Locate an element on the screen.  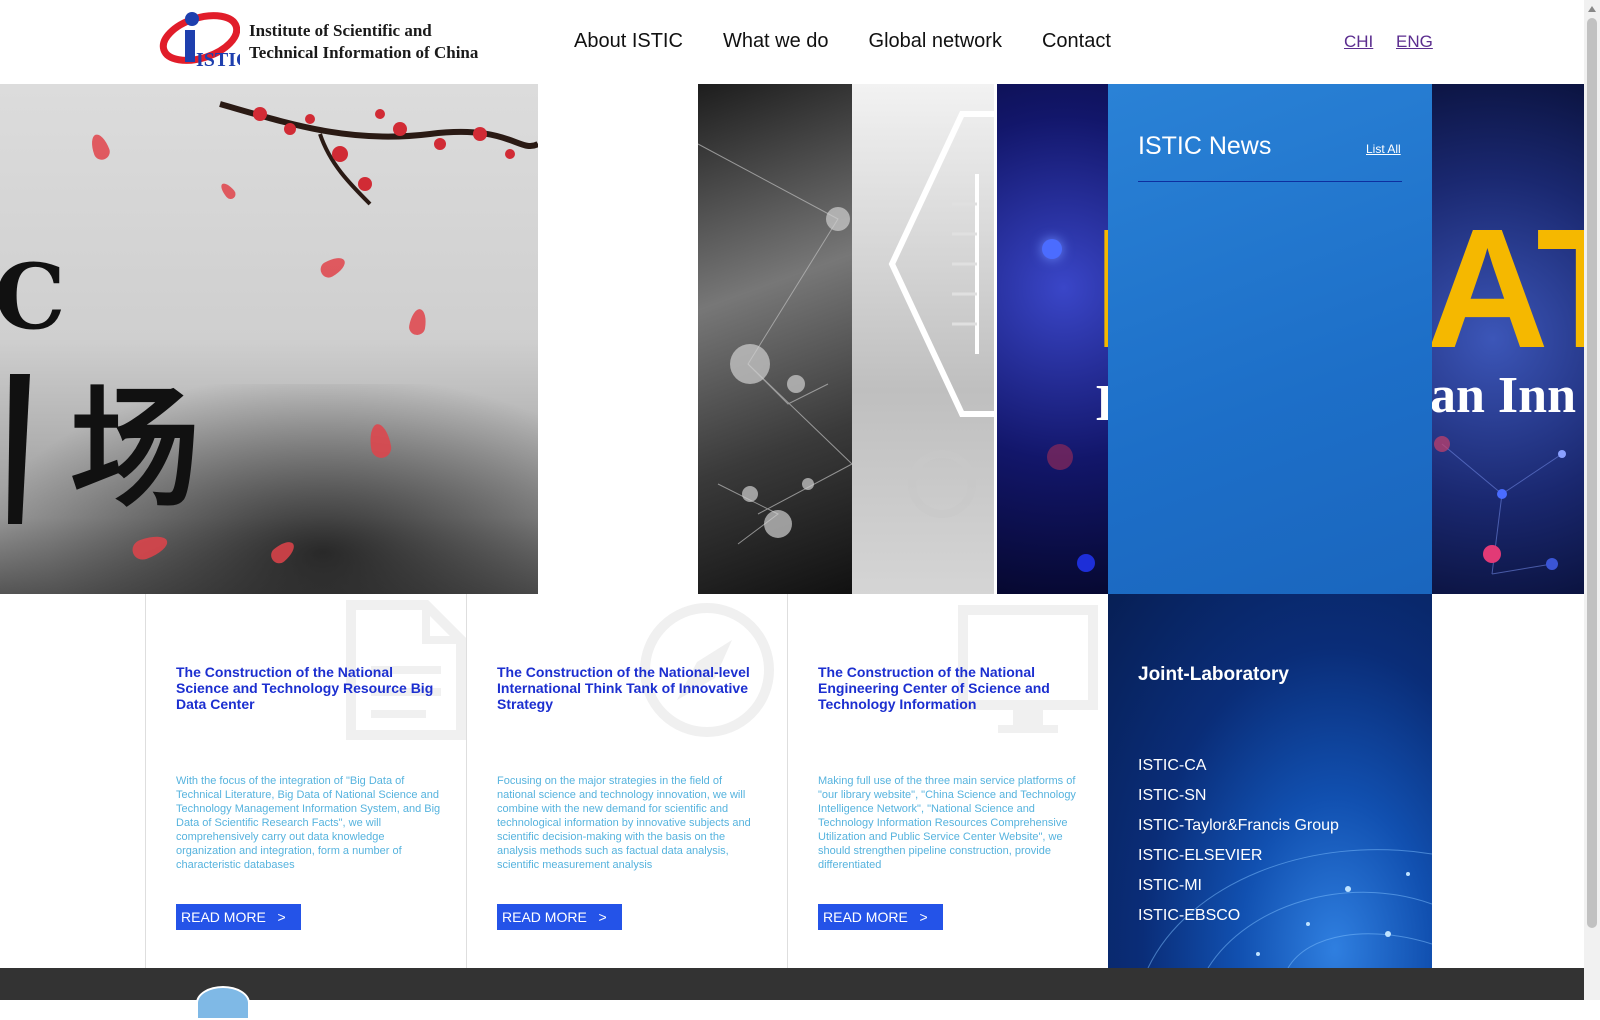
big-letter-left: I is located at coordinates (1100, 289).